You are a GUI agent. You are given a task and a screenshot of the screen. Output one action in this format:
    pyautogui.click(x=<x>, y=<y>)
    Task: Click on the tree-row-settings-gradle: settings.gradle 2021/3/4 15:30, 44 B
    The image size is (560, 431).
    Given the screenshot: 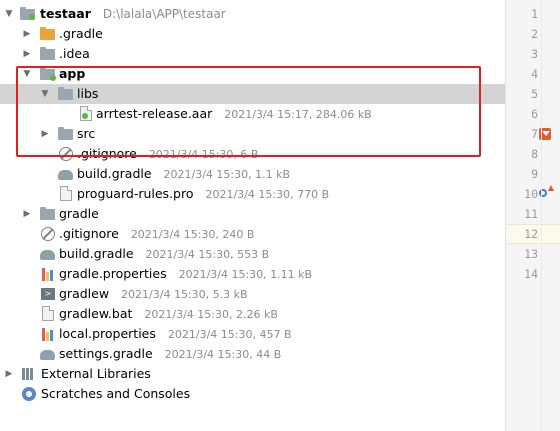 What is the action you would take?
    pyautogui.click(x=252, y=354)
    